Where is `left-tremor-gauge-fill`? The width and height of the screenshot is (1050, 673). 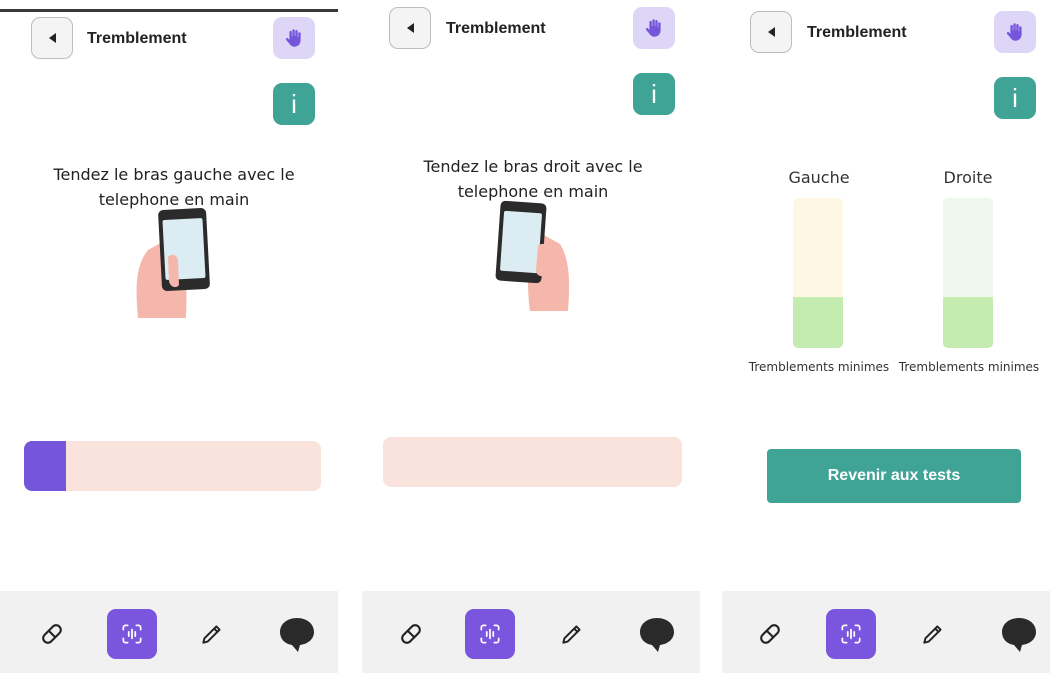
left-tremor-gauge-fill is located at coordinates (818, 322).